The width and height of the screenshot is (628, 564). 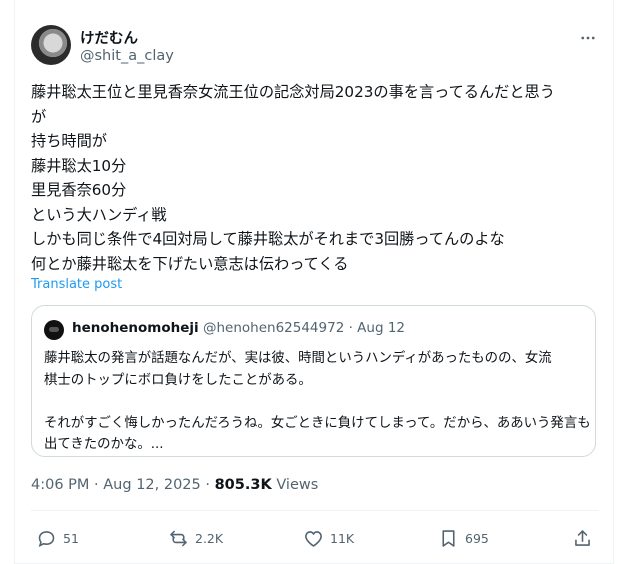 I want to click on bookmark-button: 695, so click(x=463, y=538).